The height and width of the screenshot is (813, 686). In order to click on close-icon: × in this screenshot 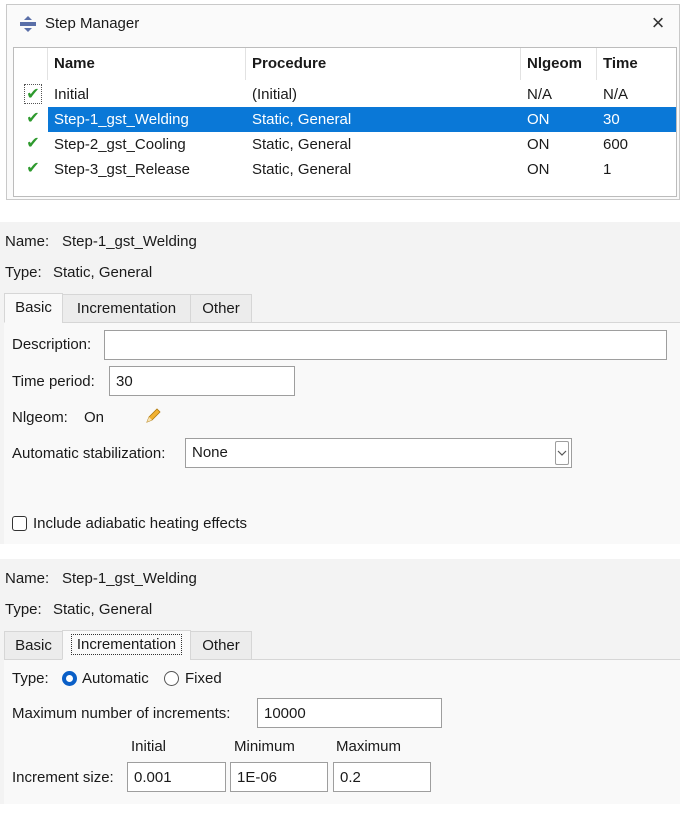, I will do `click(658, 22)`.